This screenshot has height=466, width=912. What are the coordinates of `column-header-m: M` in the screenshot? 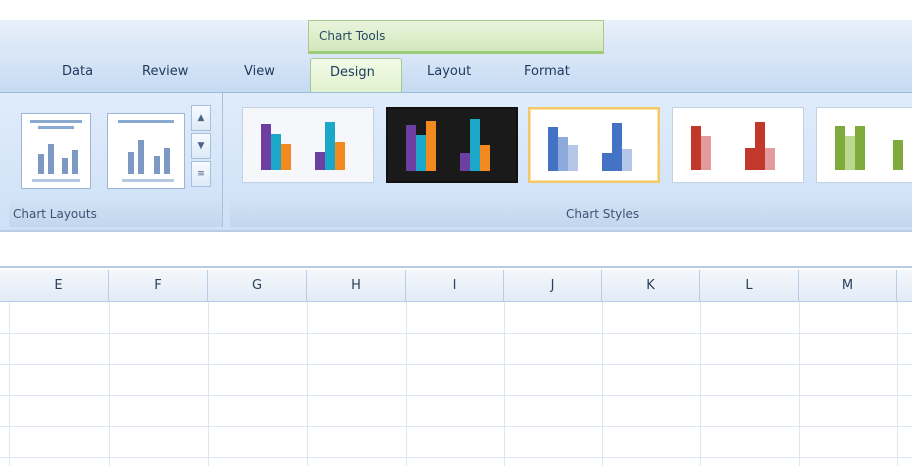 It's located at (848, 285).